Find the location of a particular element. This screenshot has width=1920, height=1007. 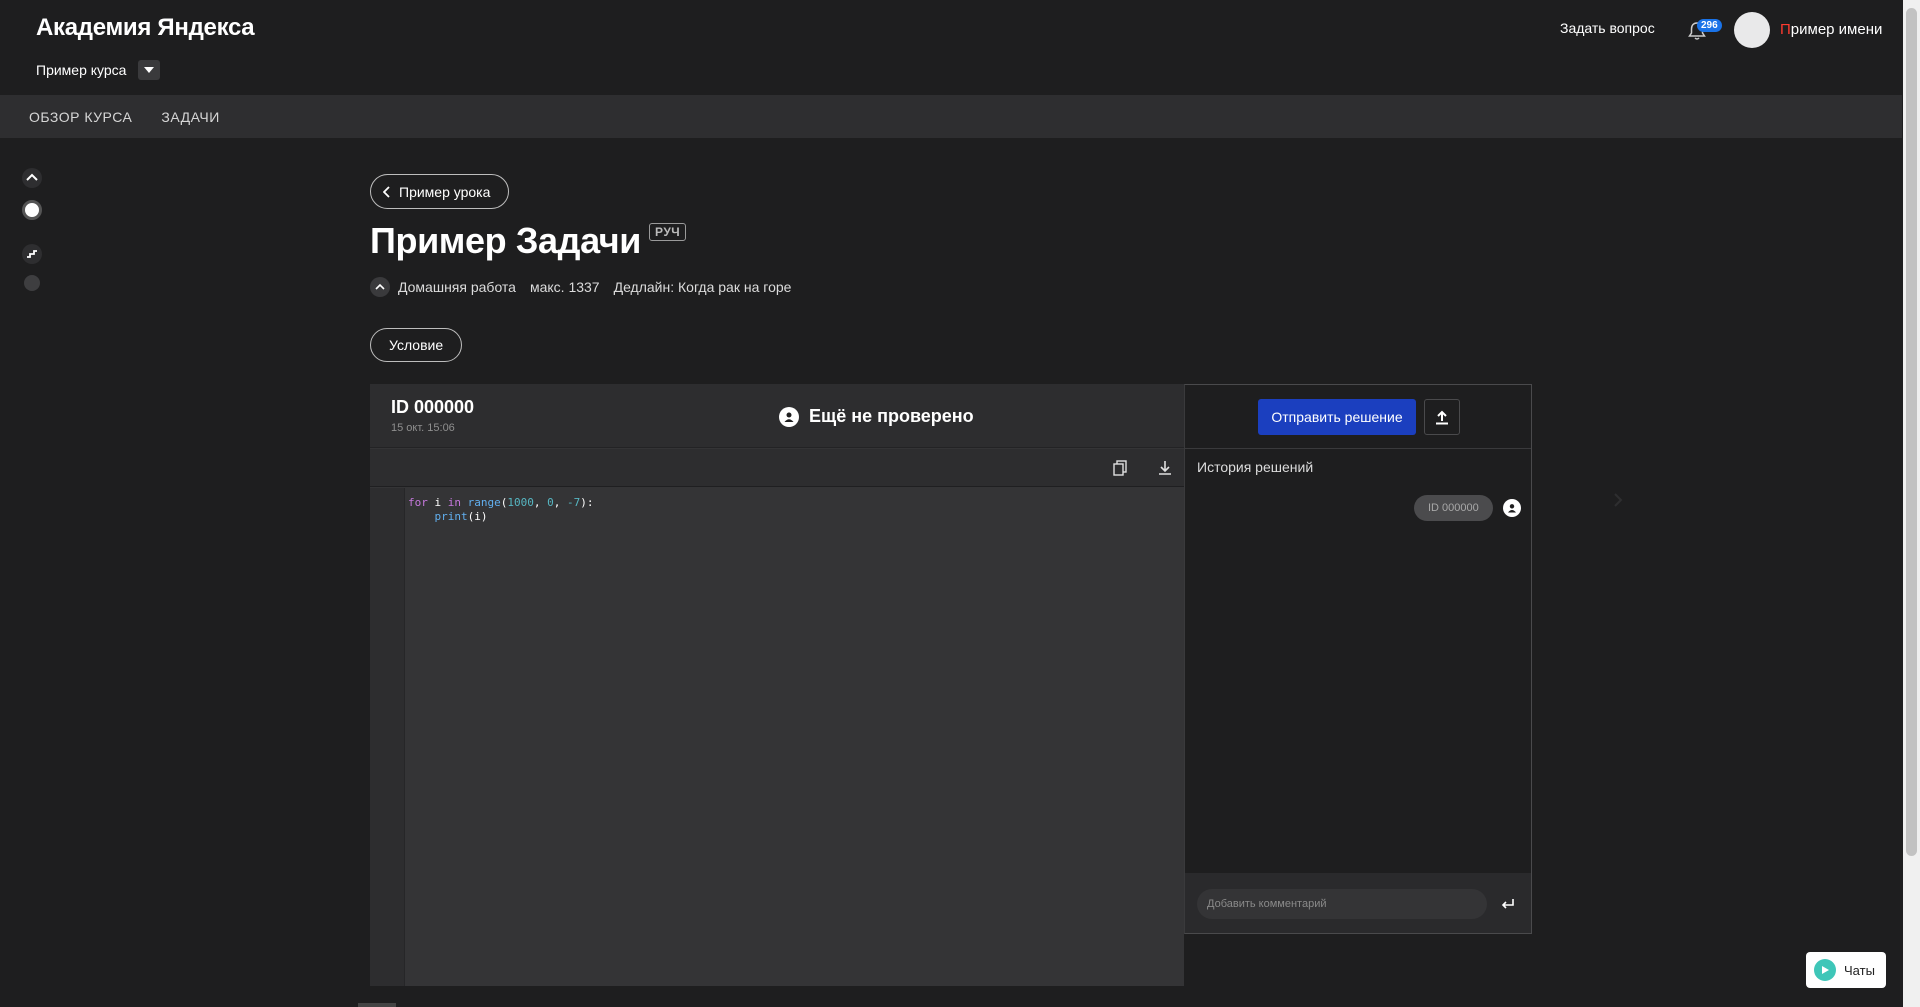

line-gutter is located at coordinates (387, 737).